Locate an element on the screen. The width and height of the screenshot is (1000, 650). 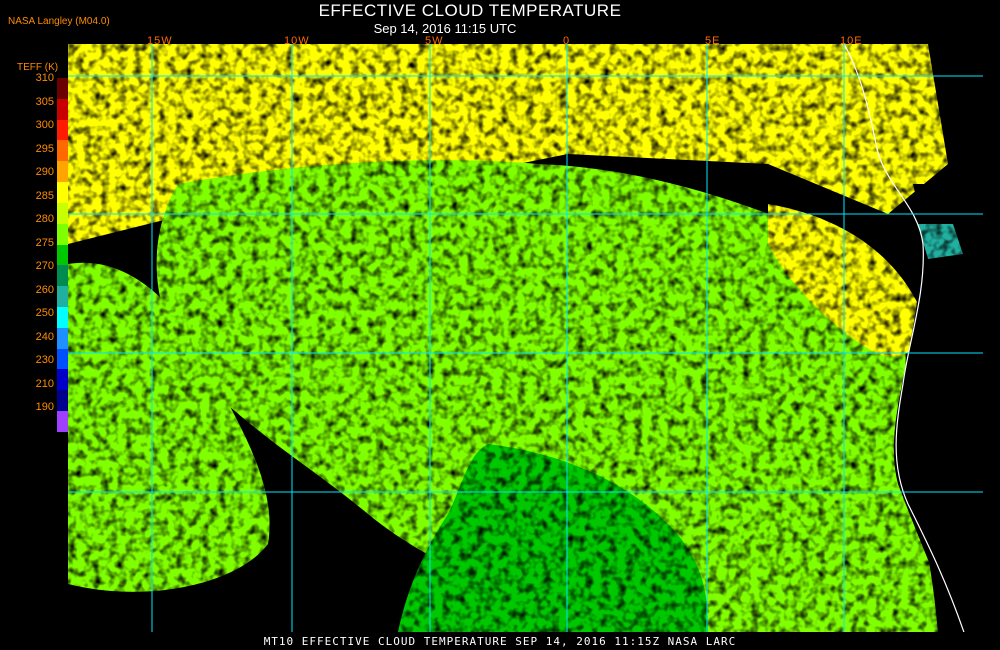
colorbar-tick-label: 250 is located at coordinates (44, 313).